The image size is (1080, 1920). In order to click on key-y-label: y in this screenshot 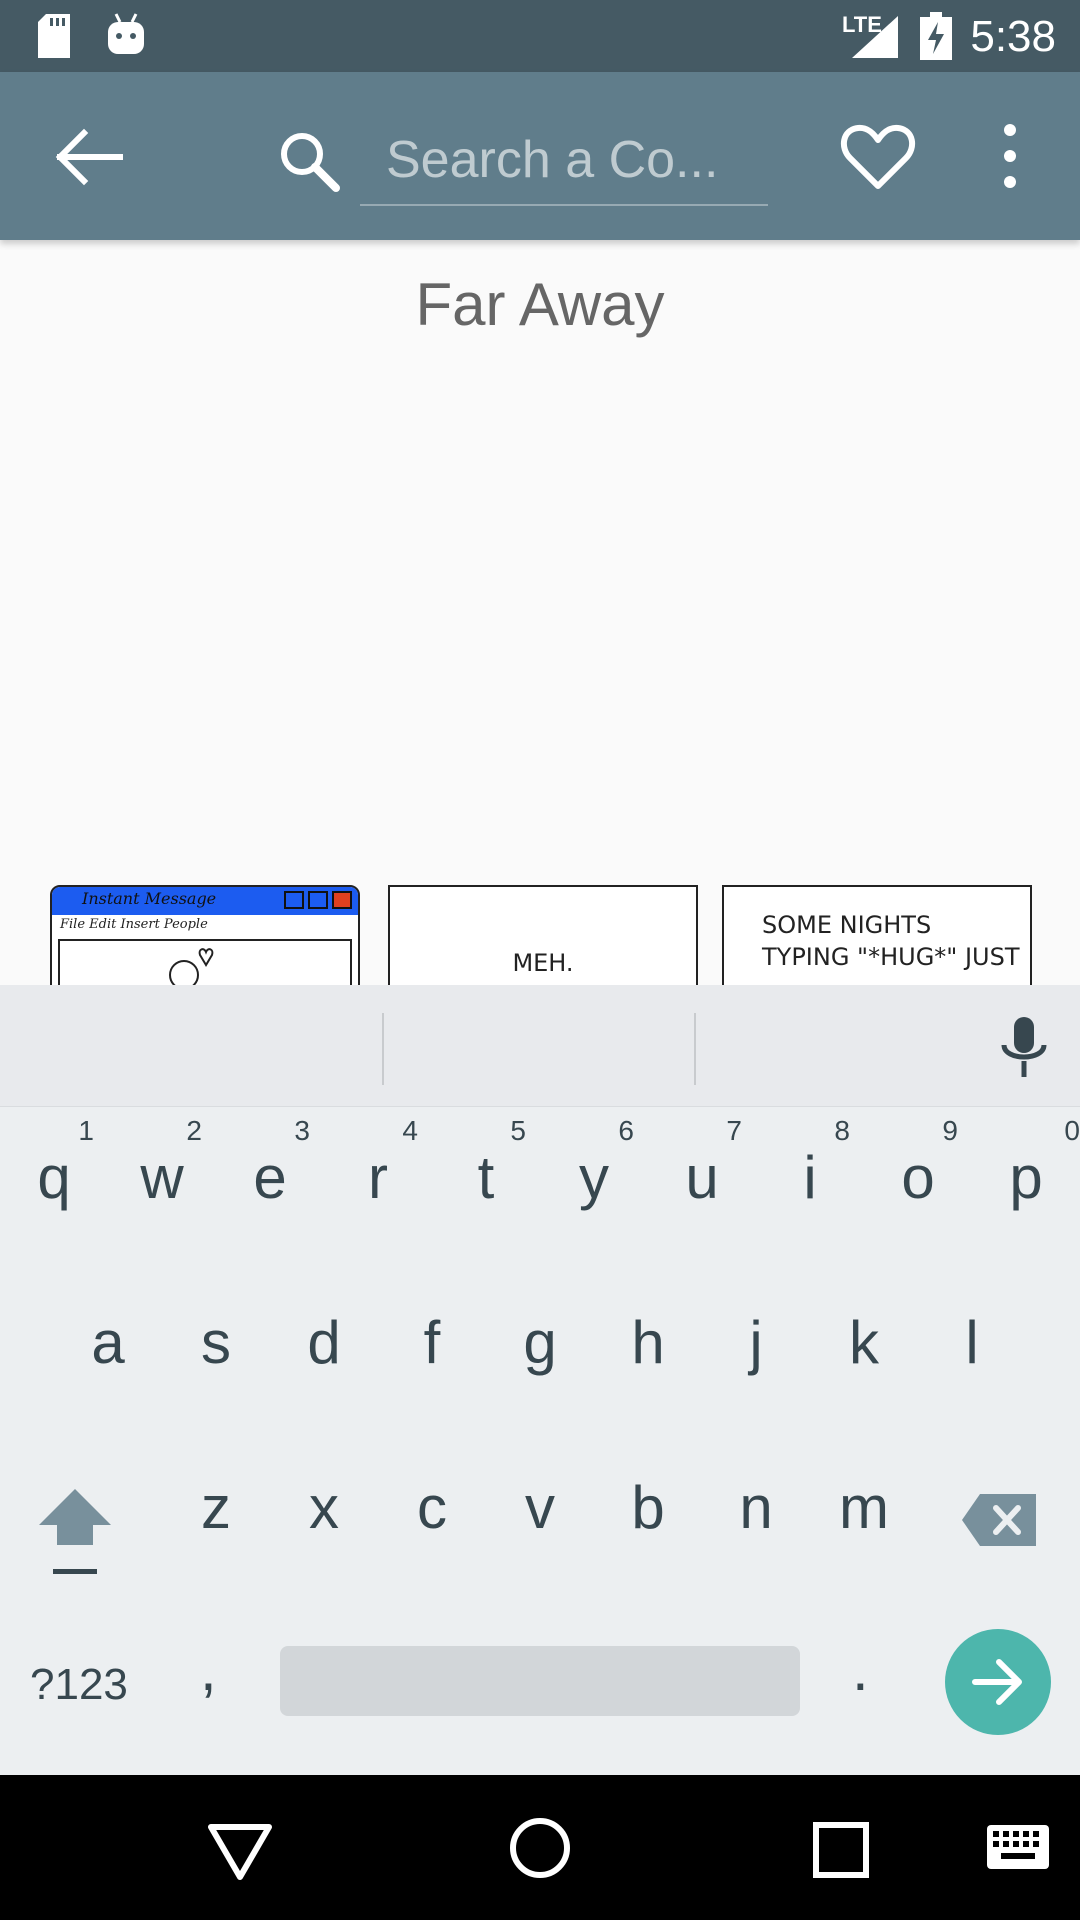, I will do `click(594, 1177)`.